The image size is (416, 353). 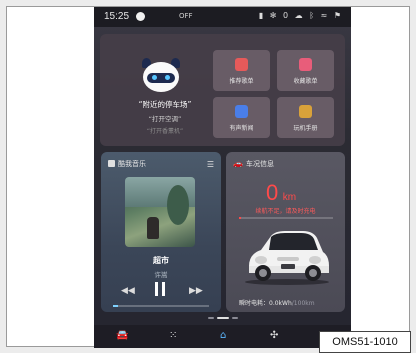 What do you see at coordinates (117, 16) in the screenshot?
I see `status-time: 15:25` at bounding box center [117, 16].